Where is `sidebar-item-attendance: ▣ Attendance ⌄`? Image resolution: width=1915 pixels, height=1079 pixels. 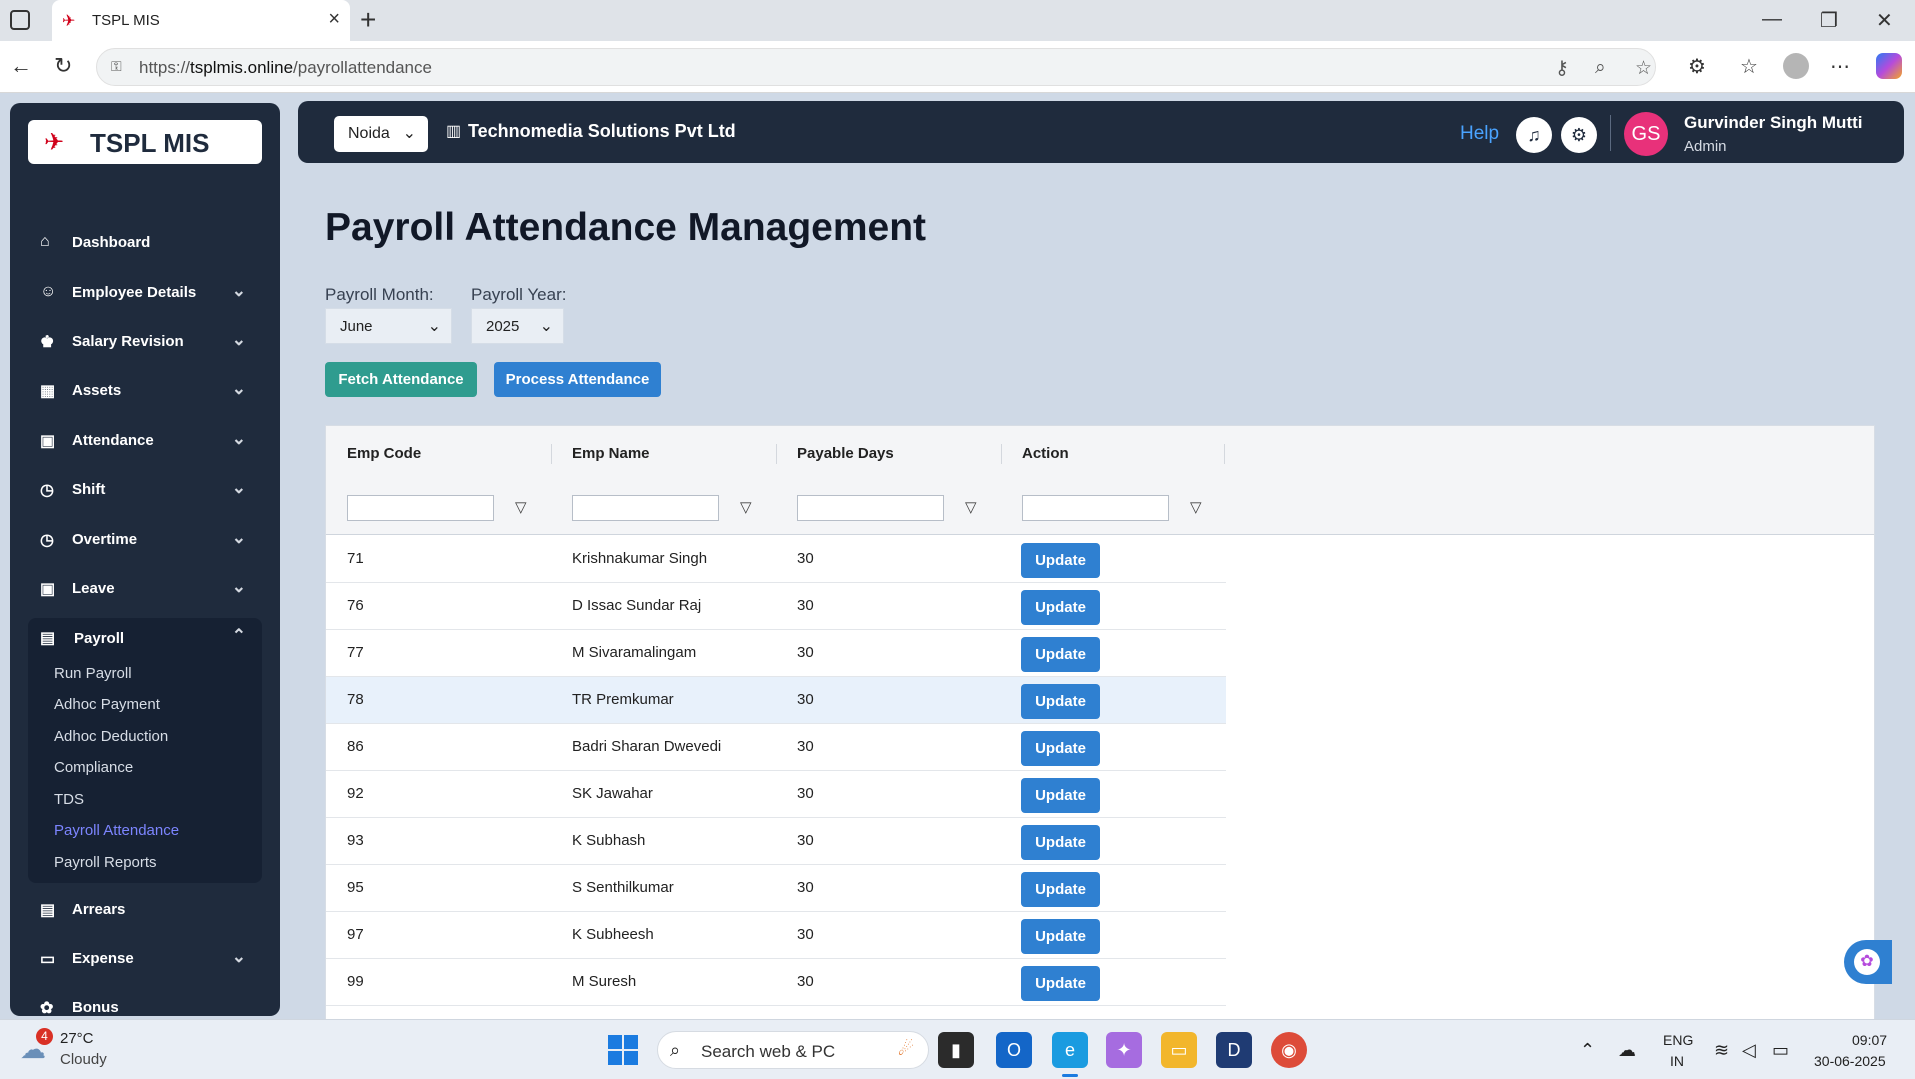
sidebar-item-attendance: ▣ Attendance ⌄ is located at coordinates (145, 441).